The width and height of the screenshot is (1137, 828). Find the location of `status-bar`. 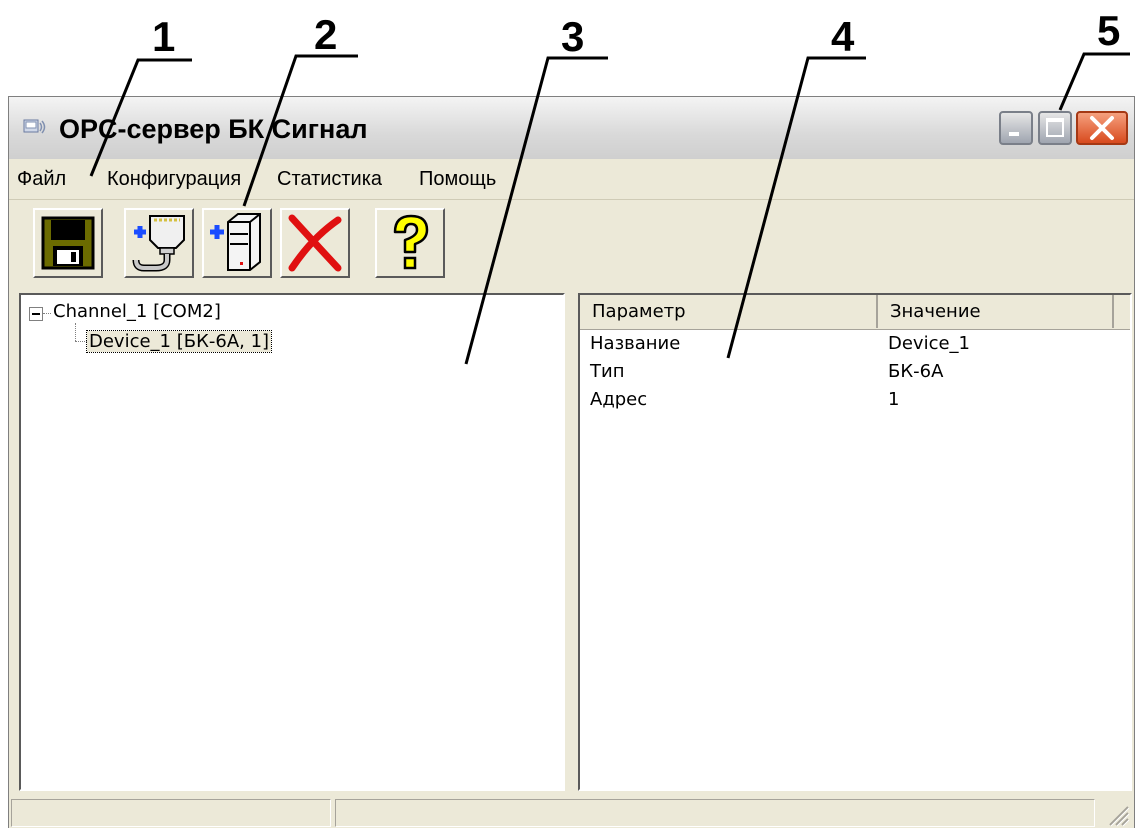

status-bar is located at coordinates (571, 812).